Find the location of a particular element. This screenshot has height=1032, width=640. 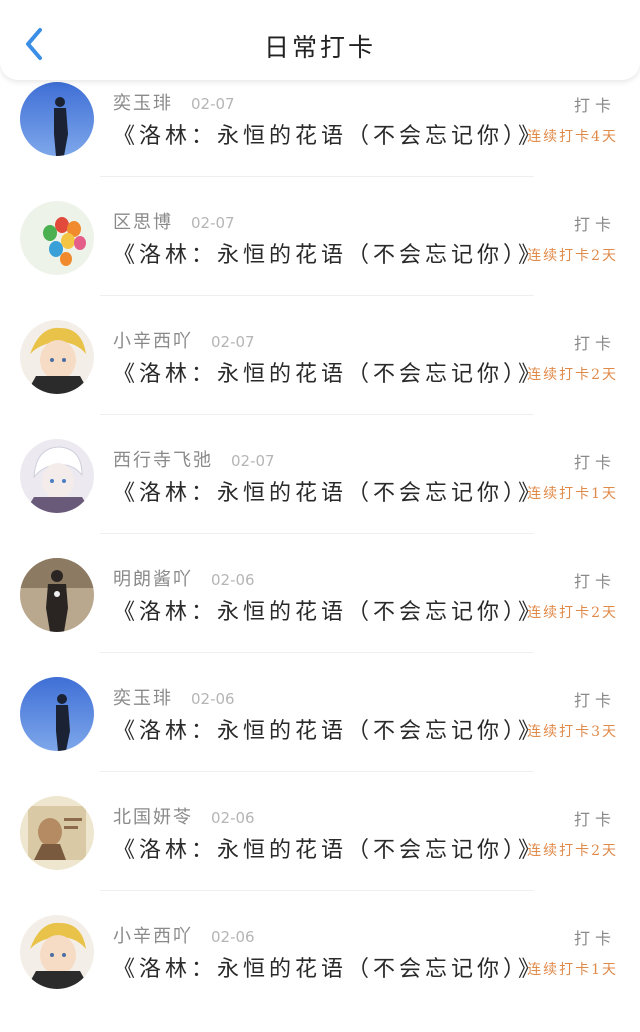

user-name: 西行寺飞弛 is located at coordinates (163, 459).